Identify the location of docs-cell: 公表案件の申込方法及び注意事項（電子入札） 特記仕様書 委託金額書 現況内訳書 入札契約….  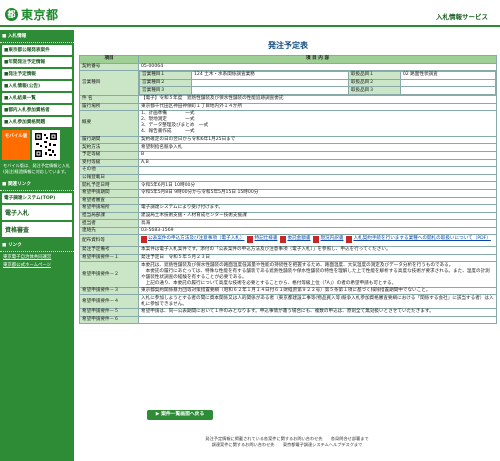
(317, 241).